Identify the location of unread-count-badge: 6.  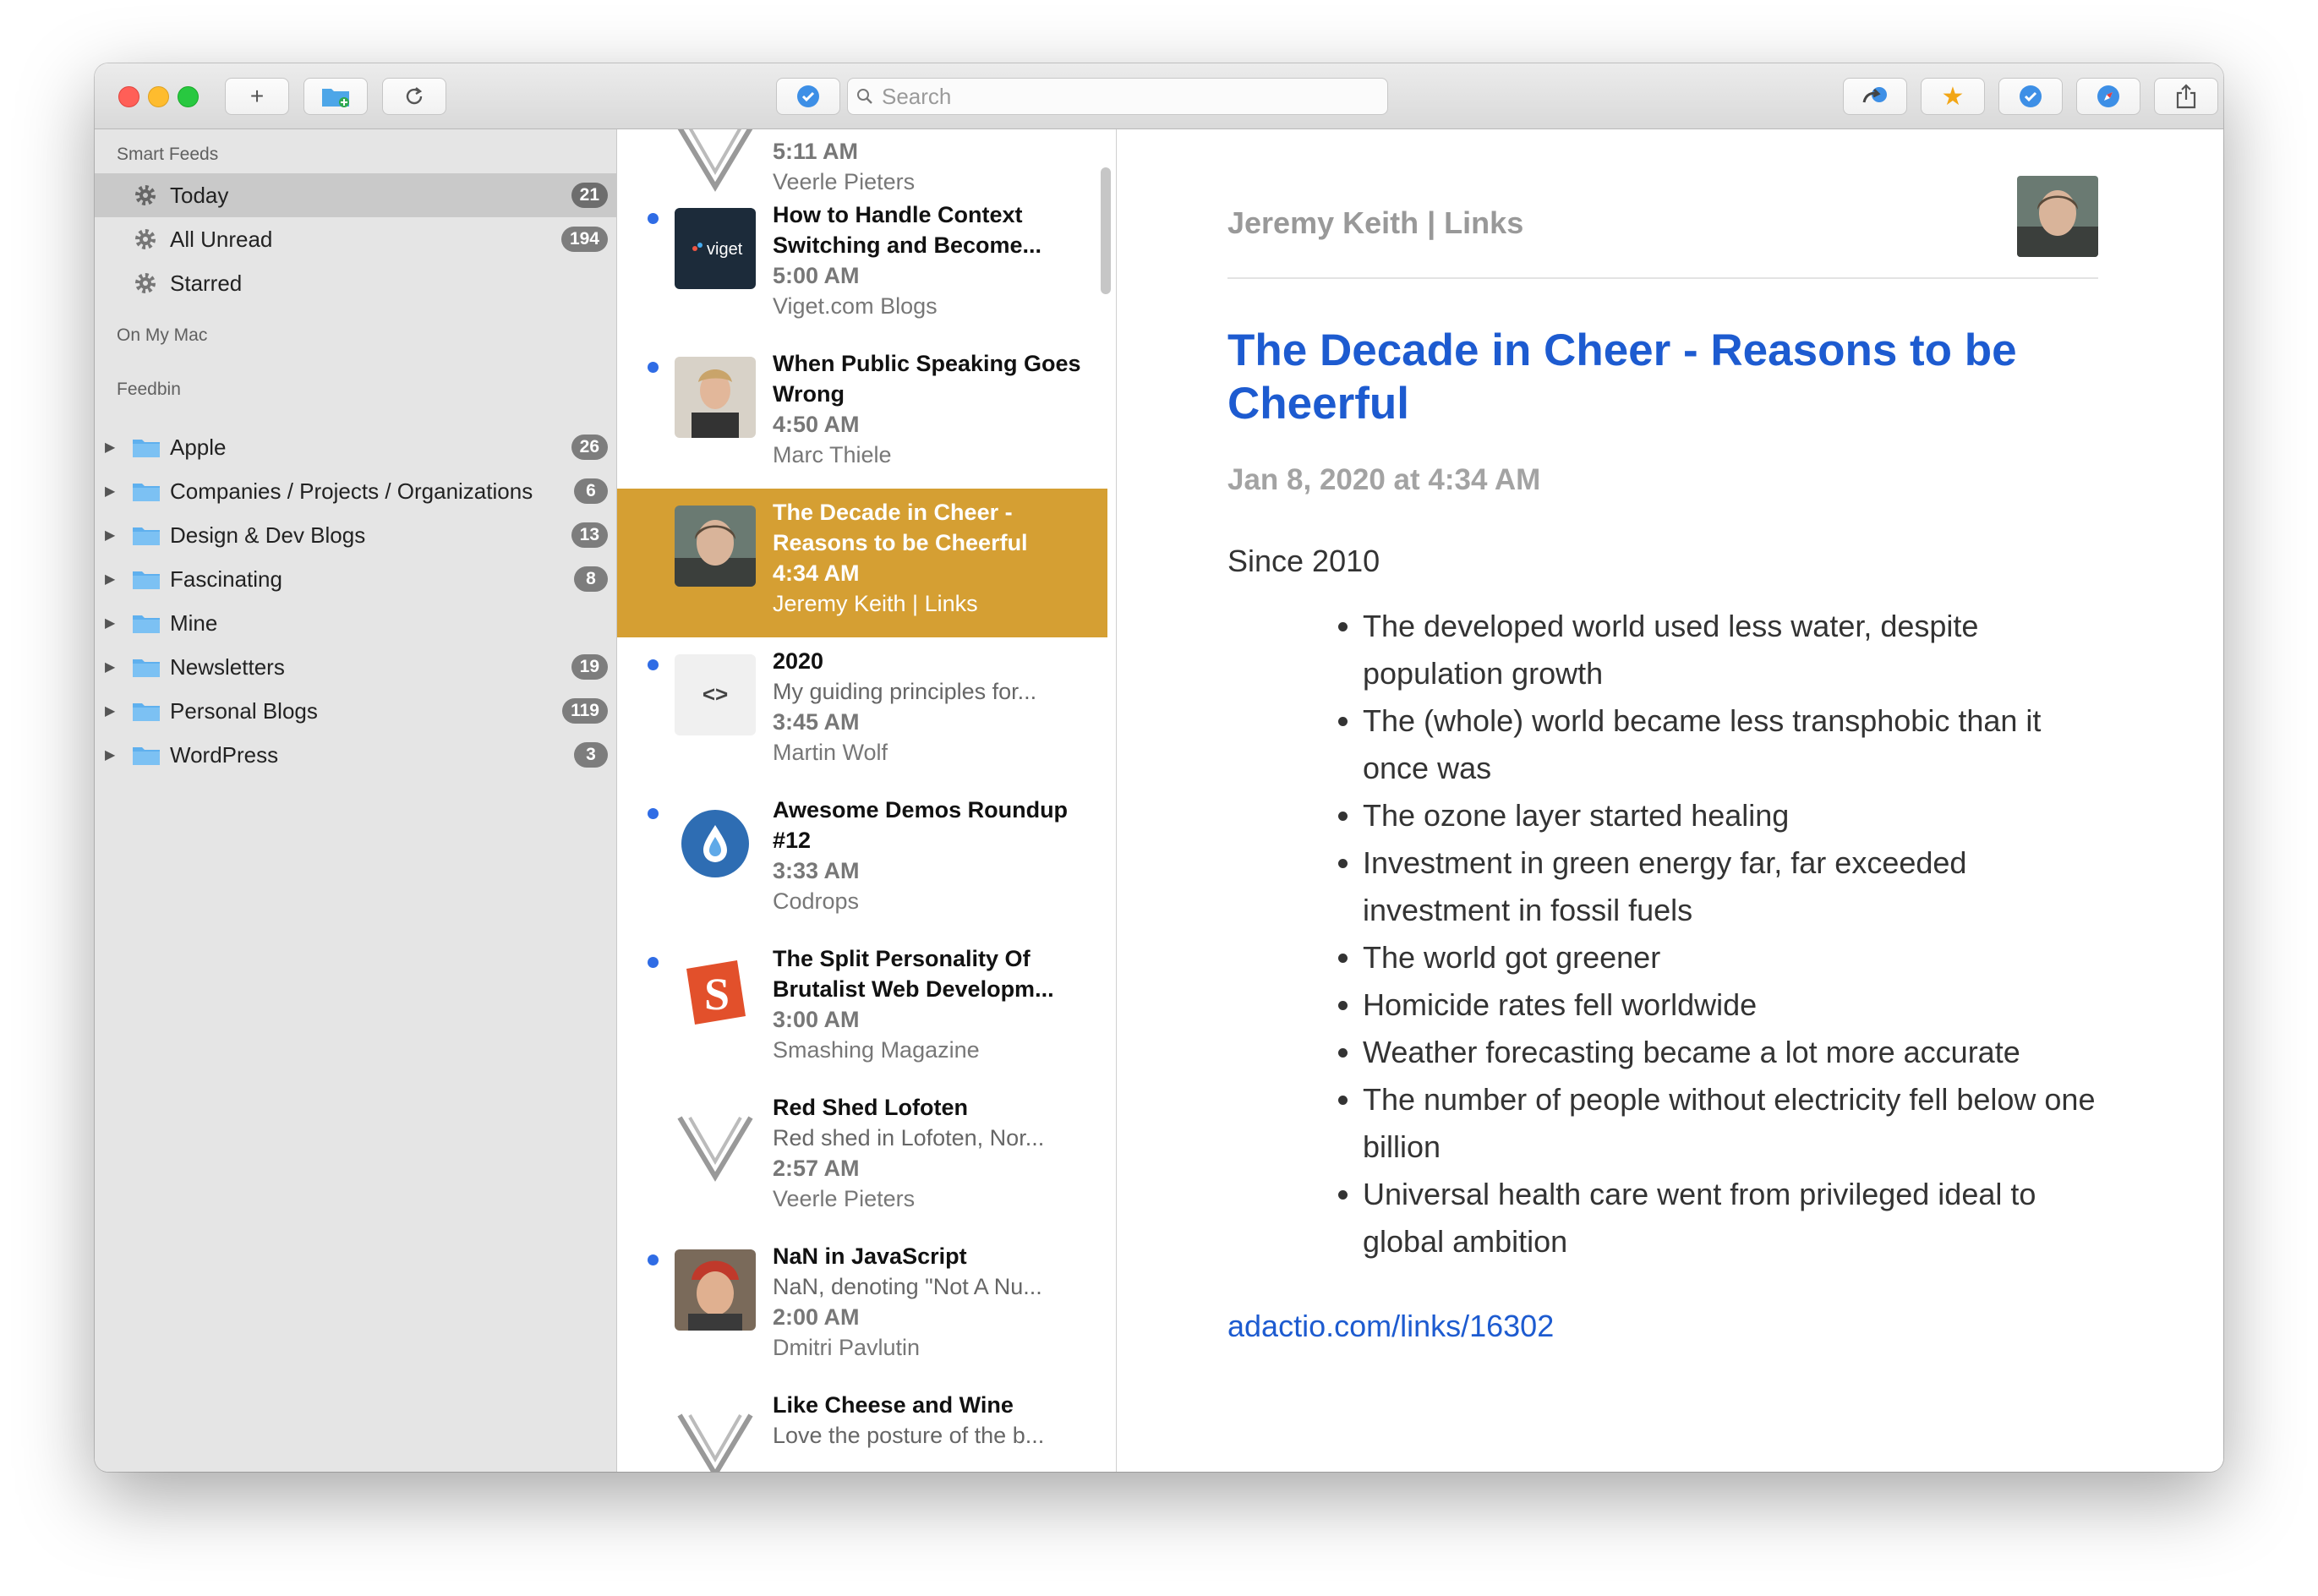
(591, 491).